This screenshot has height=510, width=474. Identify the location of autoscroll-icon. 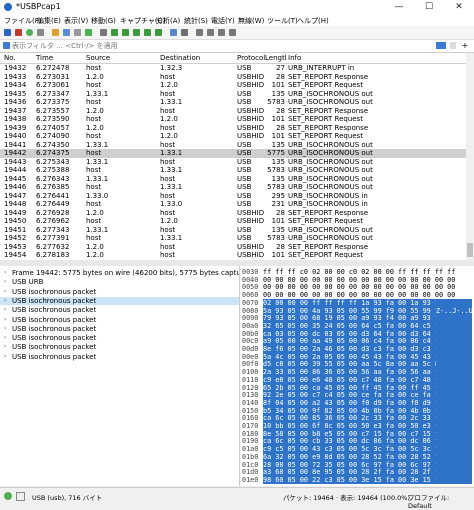
(173, 32).